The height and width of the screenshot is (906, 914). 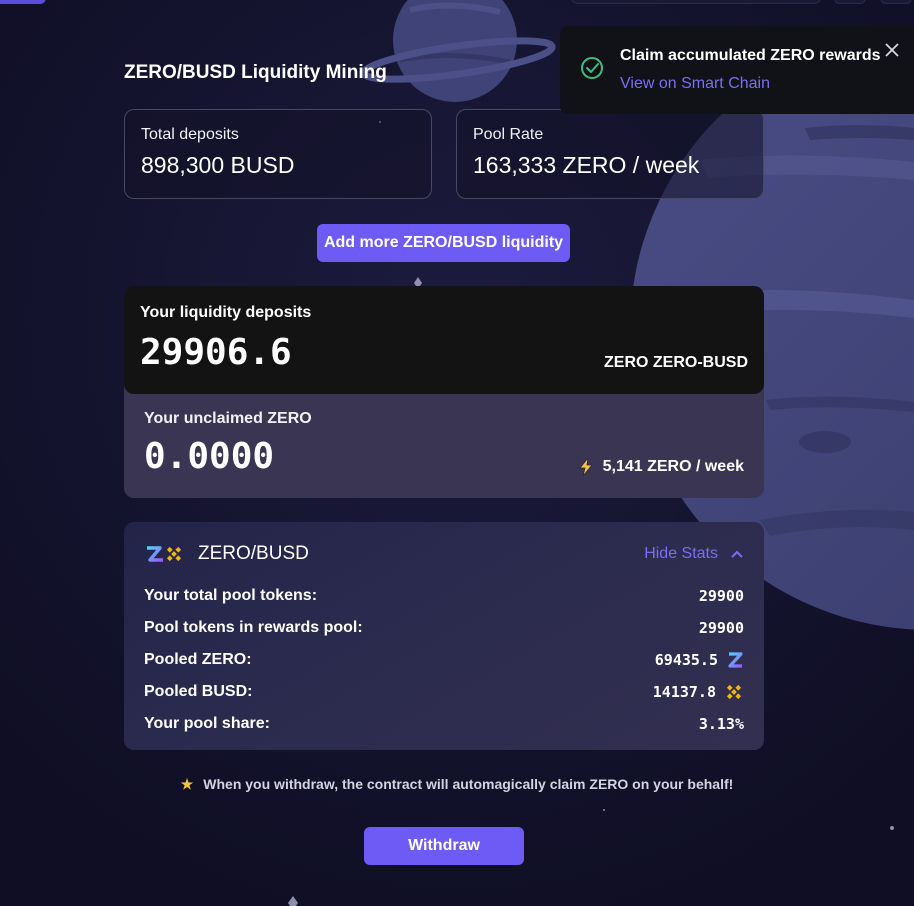 I want to click on stat-value: 3.13%, so click(x=721, y=724).